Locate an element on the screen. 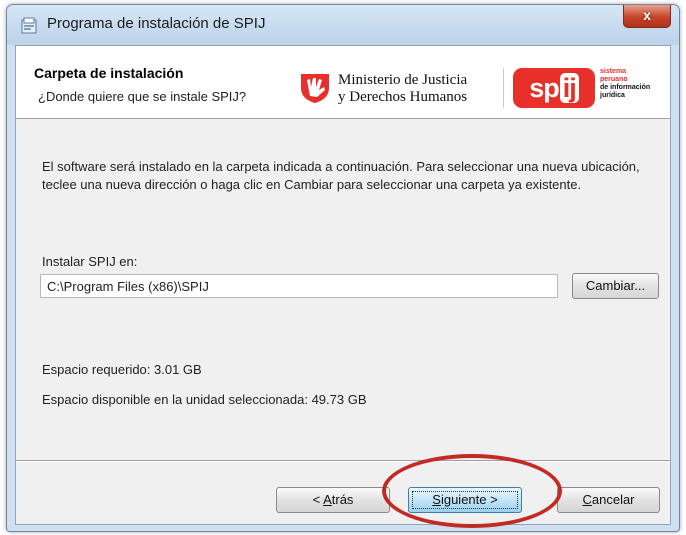 This screenshot has height=535, width=686. ministry-line-2: y Derechos Humanos is located at coordinates (403, 97).